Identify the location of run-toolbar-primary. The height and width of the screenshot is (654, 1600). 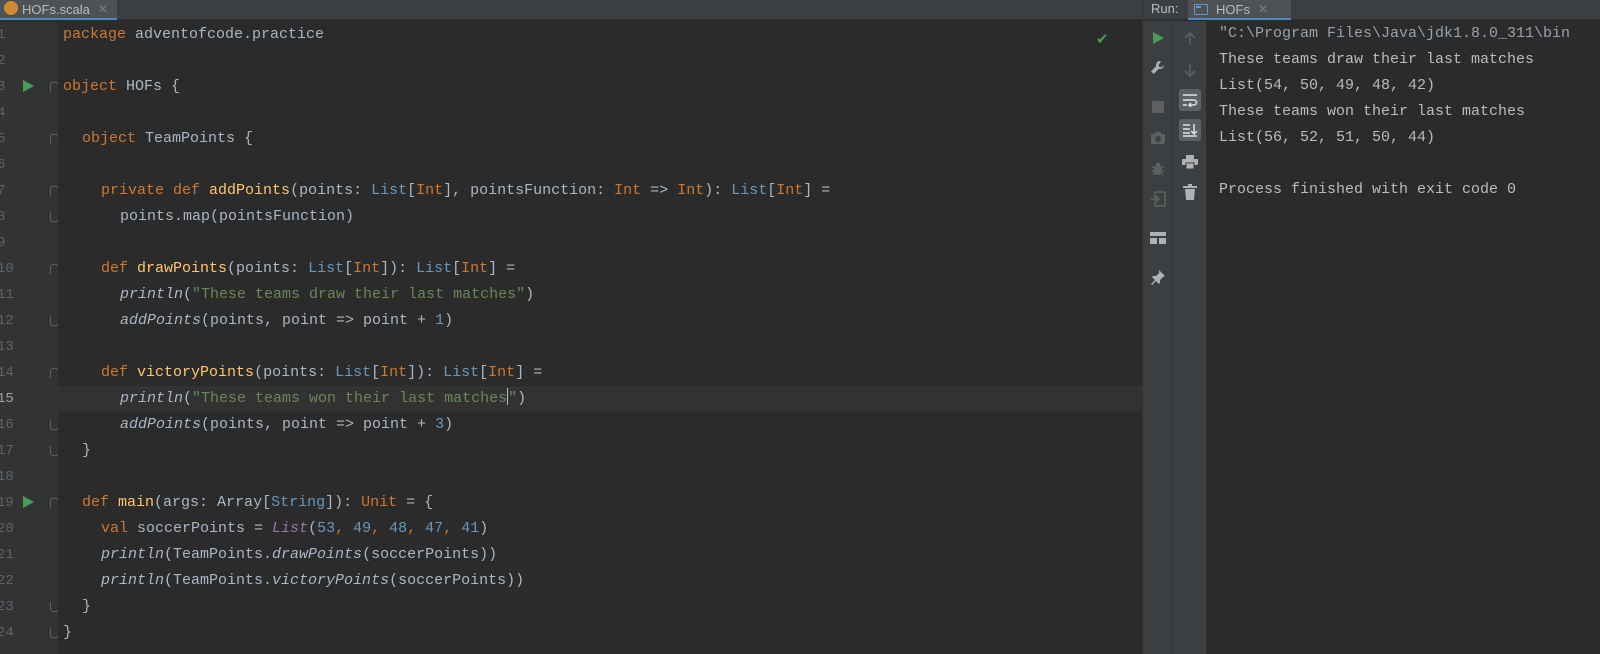
(1158, 337).